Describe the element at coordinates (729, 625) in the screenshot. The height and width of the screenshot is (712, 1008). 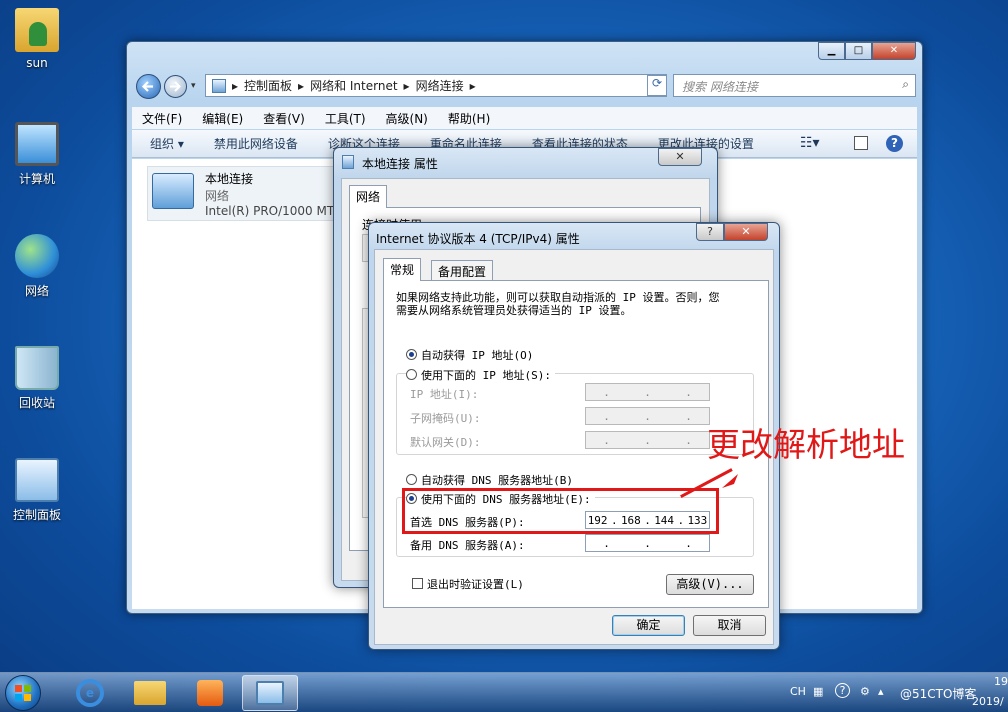
I see `cancel-button: 取消` at that location.